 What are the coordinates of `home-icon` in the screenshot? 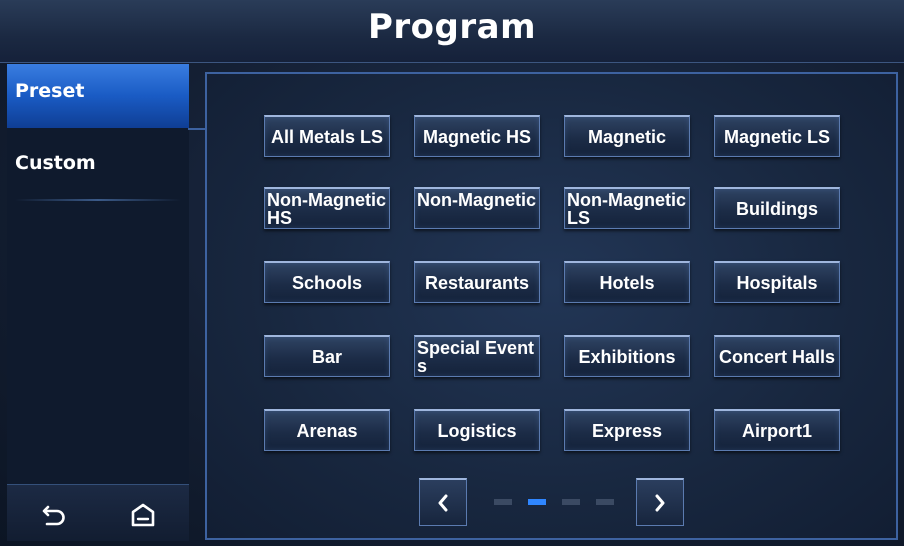 It's located at (143, 515).